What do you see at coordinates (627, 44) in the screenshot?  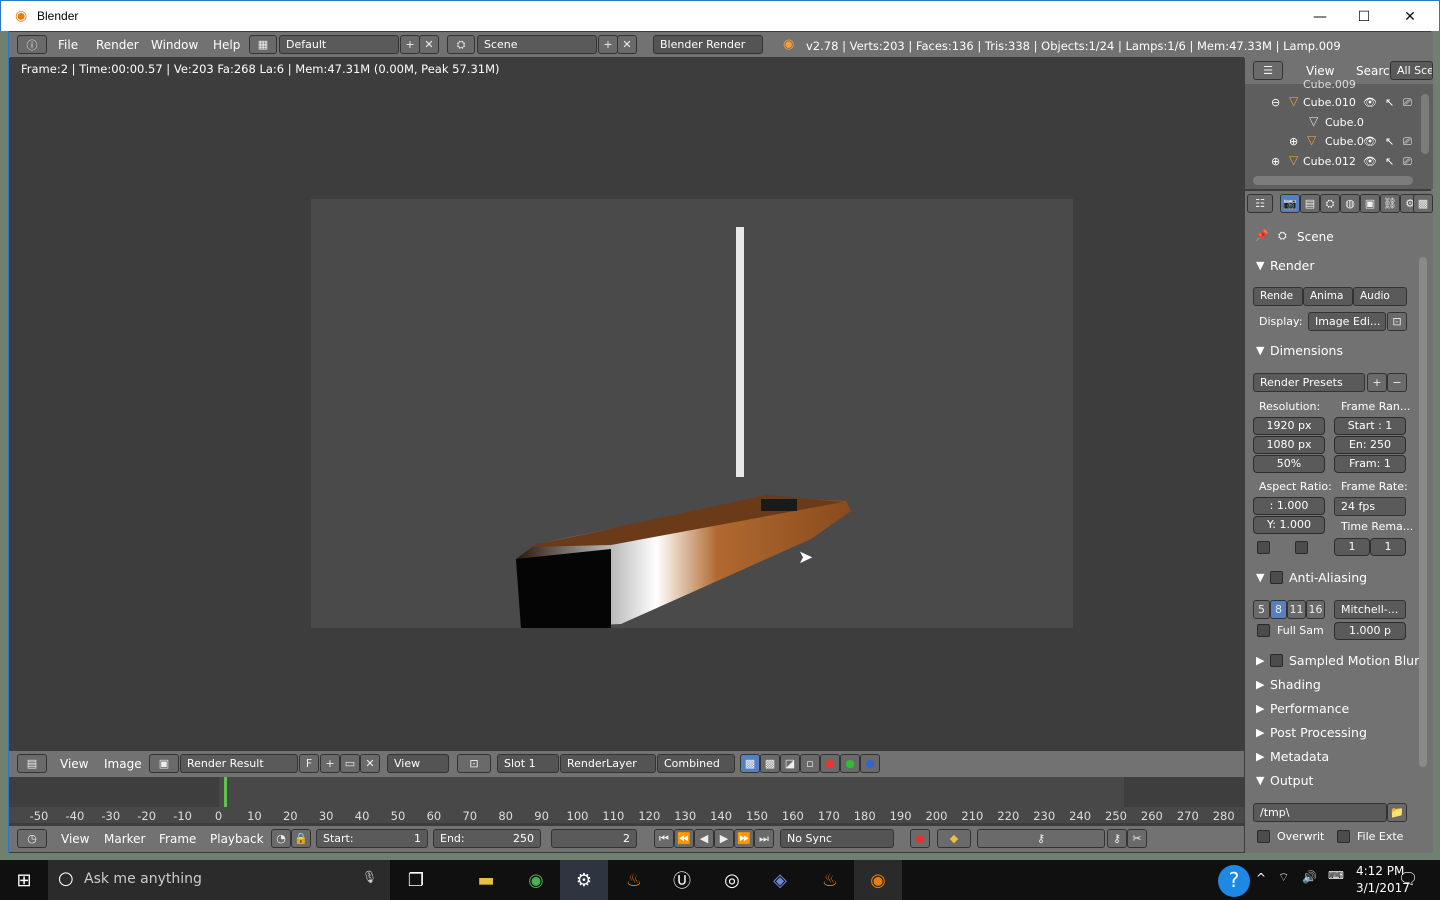 I see `remove-scene-icon: ✕` at bounding box center [627, 44].